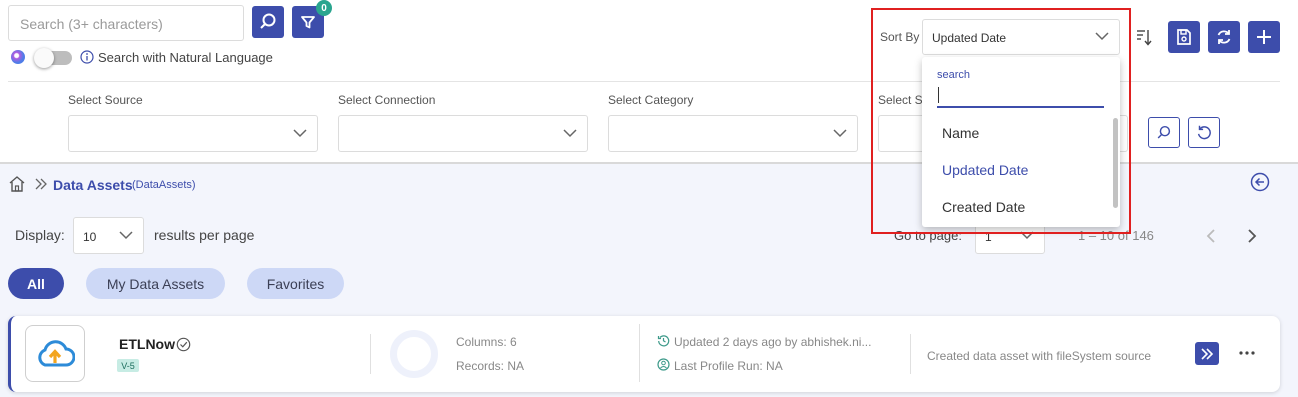 This screenshot has width=1298, height=397. I want to click on toggle-knob, so click(44, 58).